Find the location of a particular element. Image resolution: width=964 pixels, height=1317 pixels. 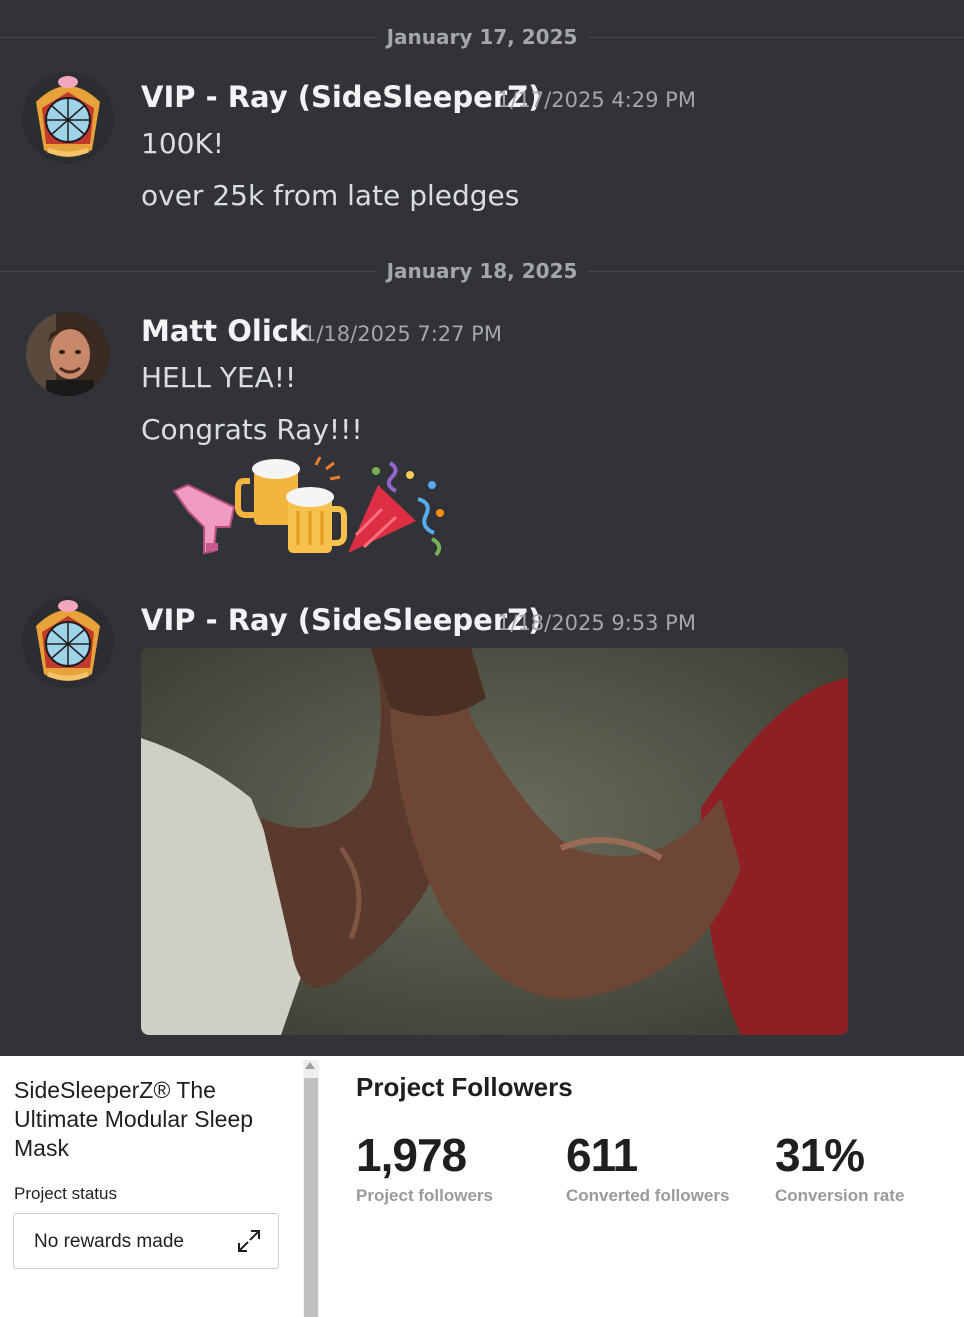

date-divider-label: January 18, 2025 is located at coordinates (482, 271).